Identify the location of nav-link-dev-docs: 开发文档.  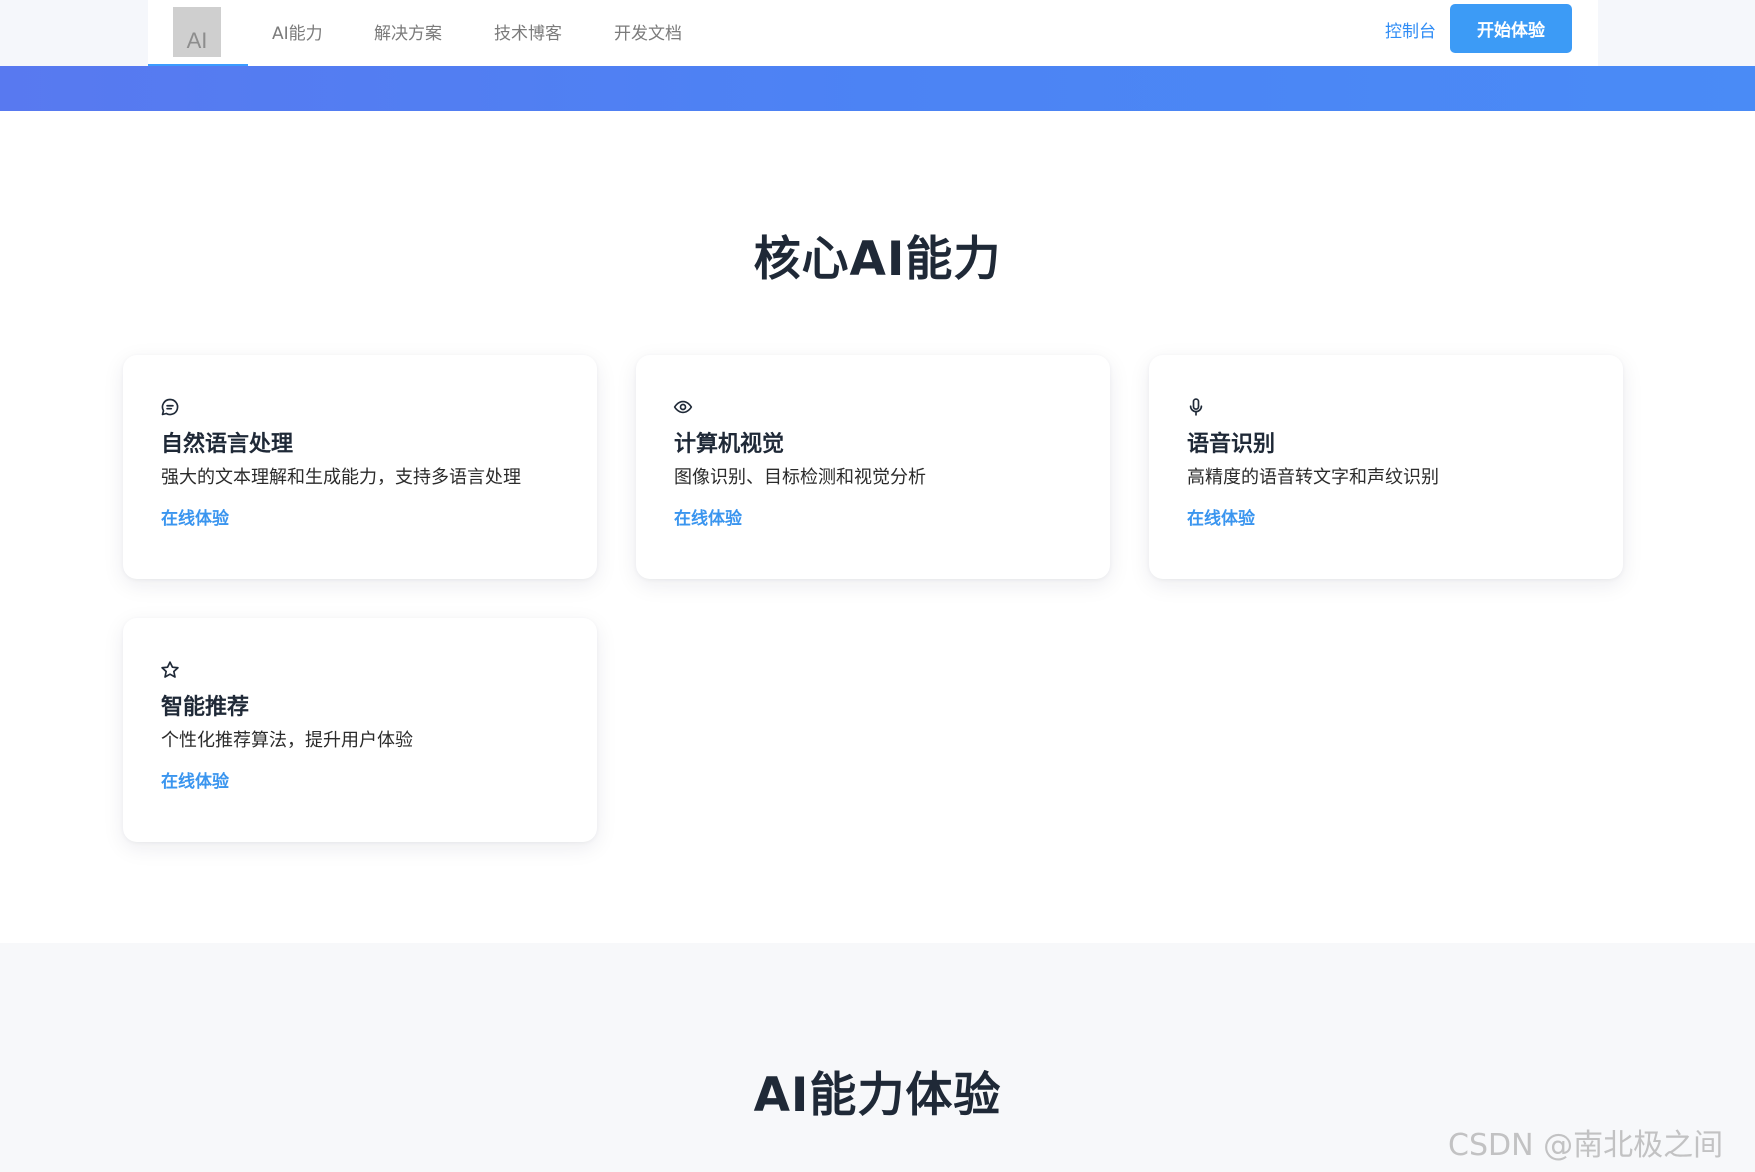
(648, 31).